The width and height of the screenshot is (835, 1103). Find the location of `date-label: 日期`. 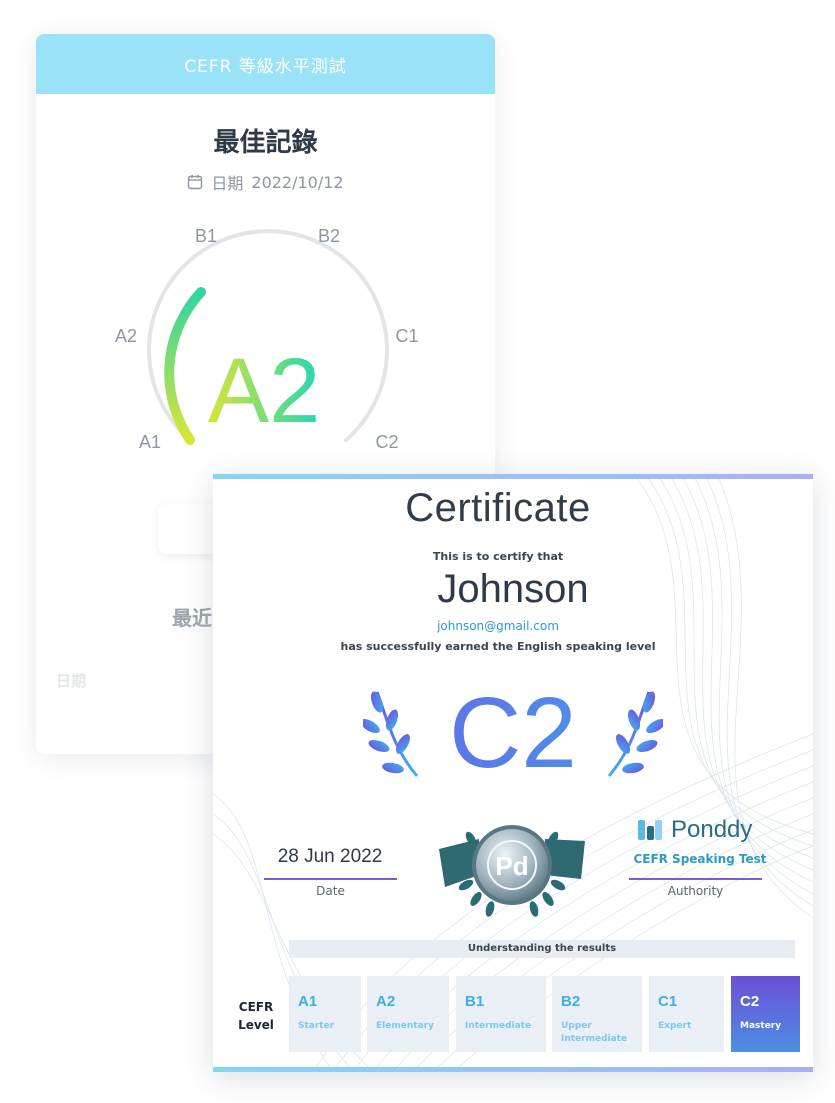

date-label: 日期 is located at coordinates (227, 183).